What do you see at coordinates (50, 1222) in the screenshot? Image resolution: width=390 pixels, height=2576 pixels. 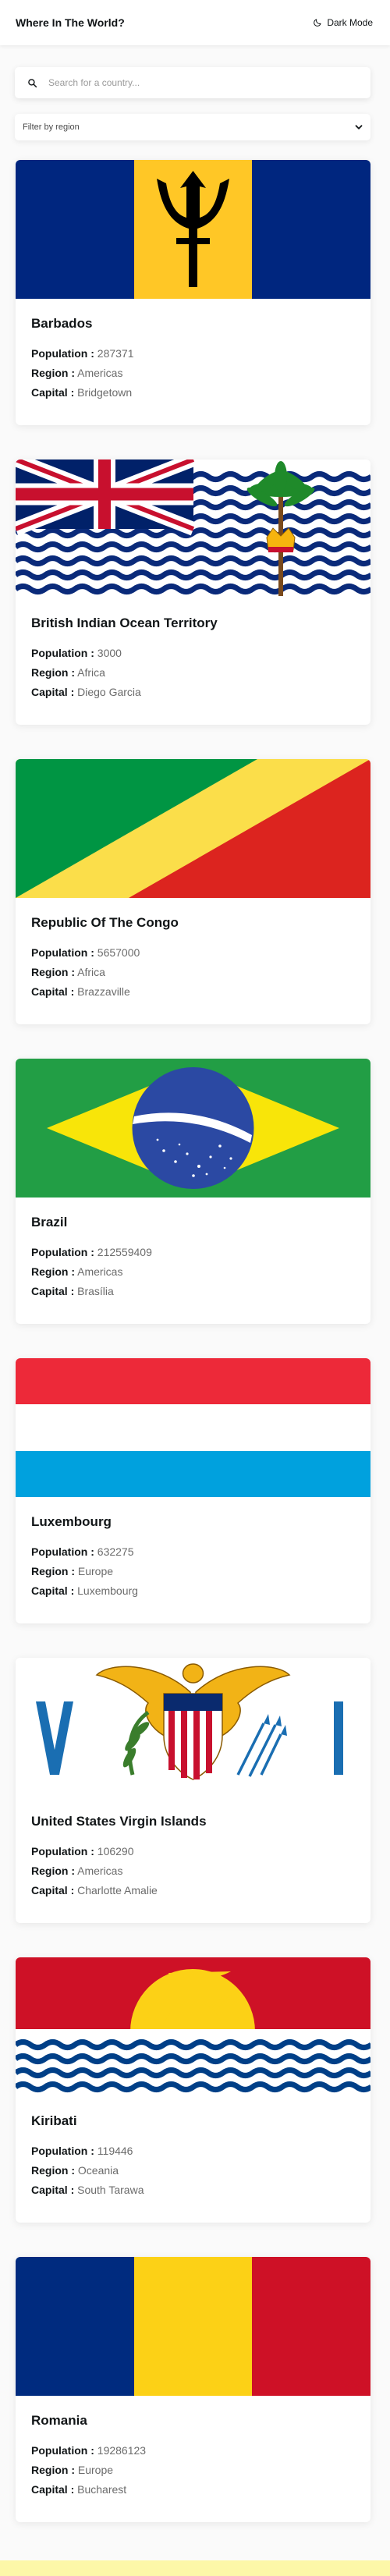 I see `country-name: Brazil` at bounding box center [50, 1222].